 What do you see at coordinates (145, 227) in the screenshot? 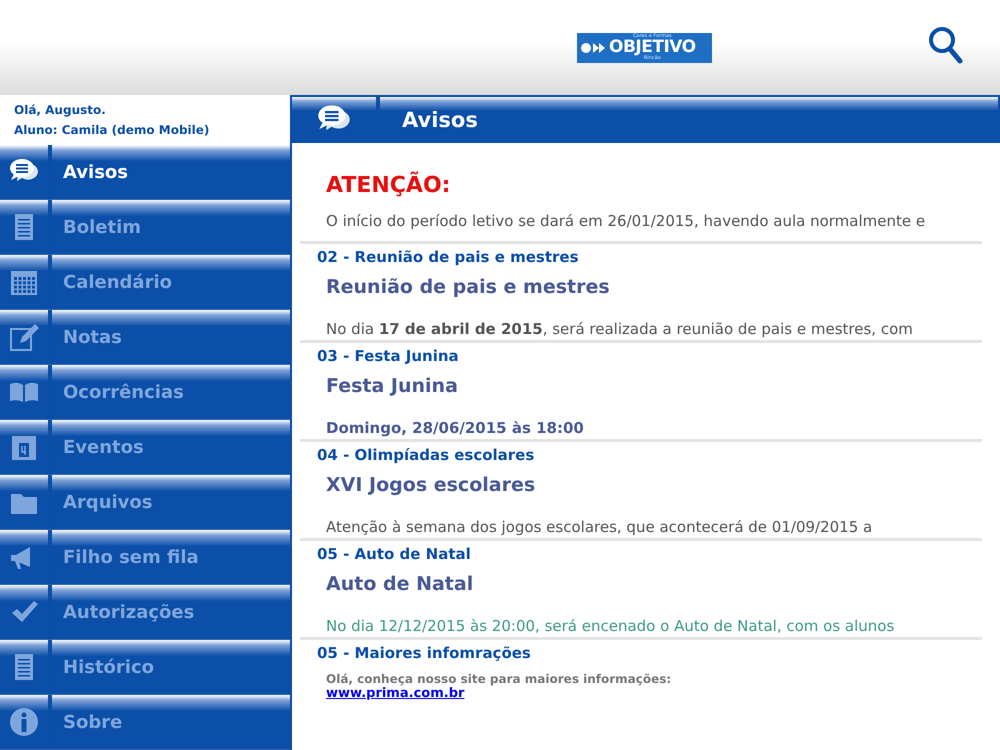
I see `sidebar-item: Boletim` at bounding box center [145, 227].